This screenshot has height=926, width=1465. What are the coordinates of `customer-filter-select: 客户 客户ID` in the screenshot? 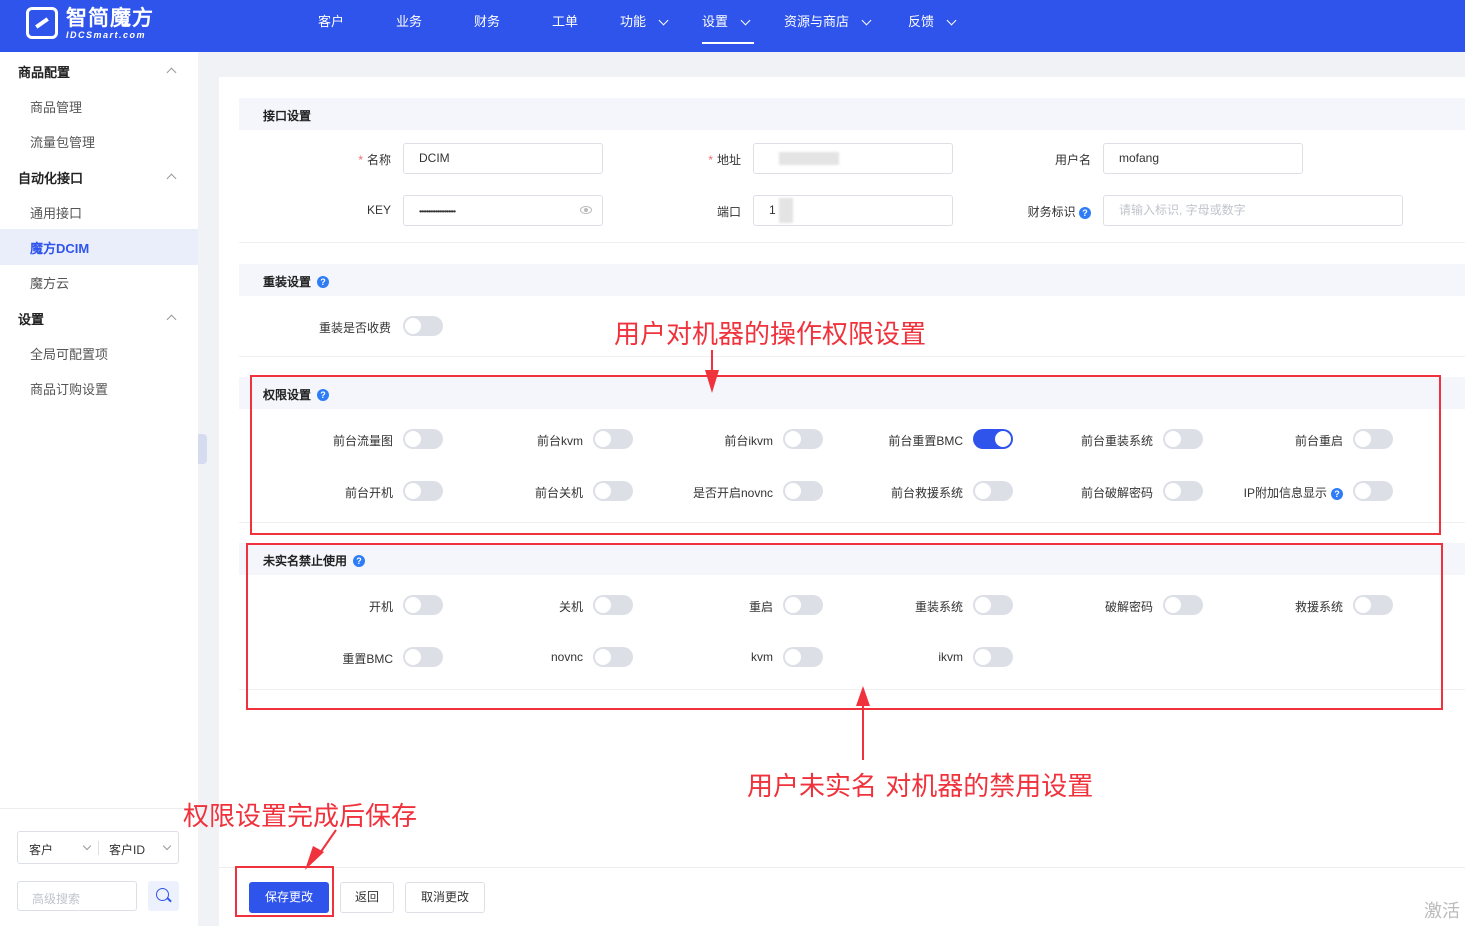 It's located at (98, 847).